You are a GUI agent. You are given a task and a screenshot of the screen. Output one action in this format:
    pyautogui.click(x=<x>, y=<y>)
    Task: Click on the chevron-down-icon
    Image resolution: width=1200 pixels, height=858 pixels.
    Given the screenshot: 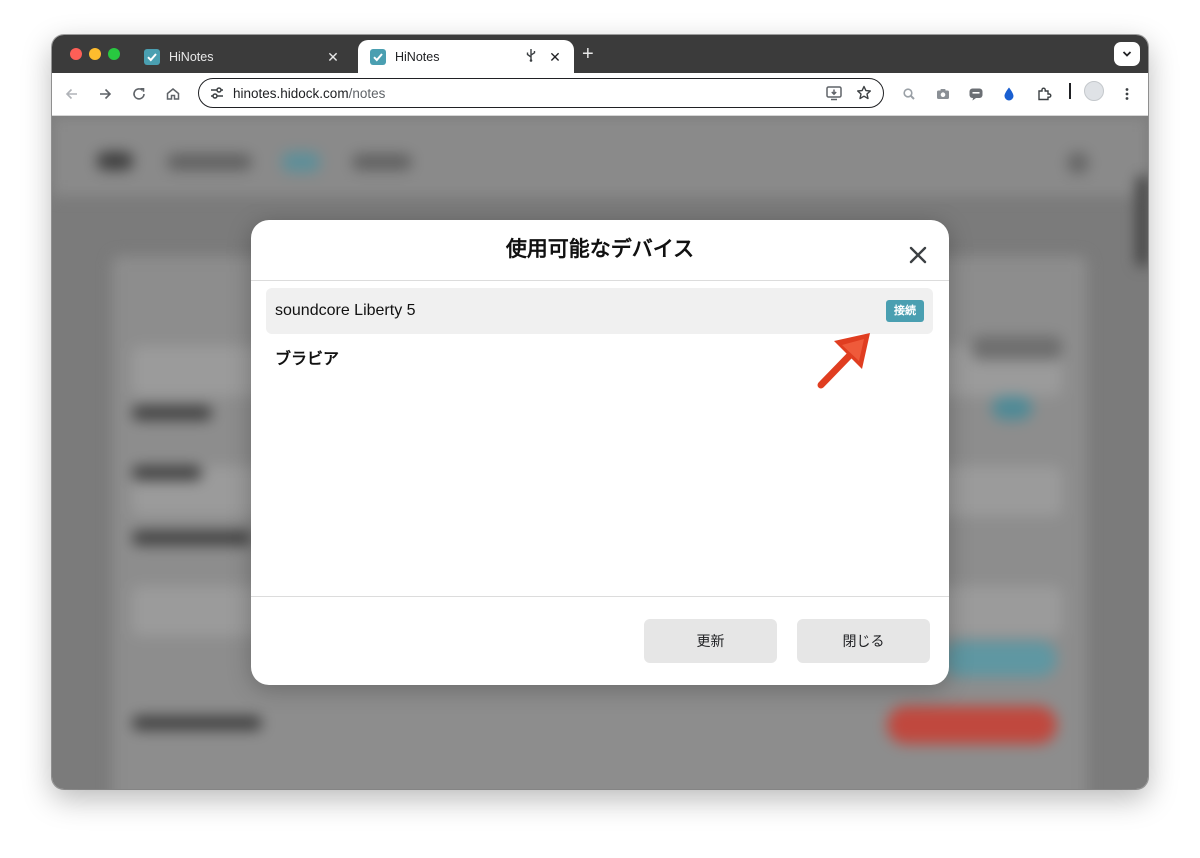 What is the action you would take?
    pyautogui.click(x=1127, y=54)
    